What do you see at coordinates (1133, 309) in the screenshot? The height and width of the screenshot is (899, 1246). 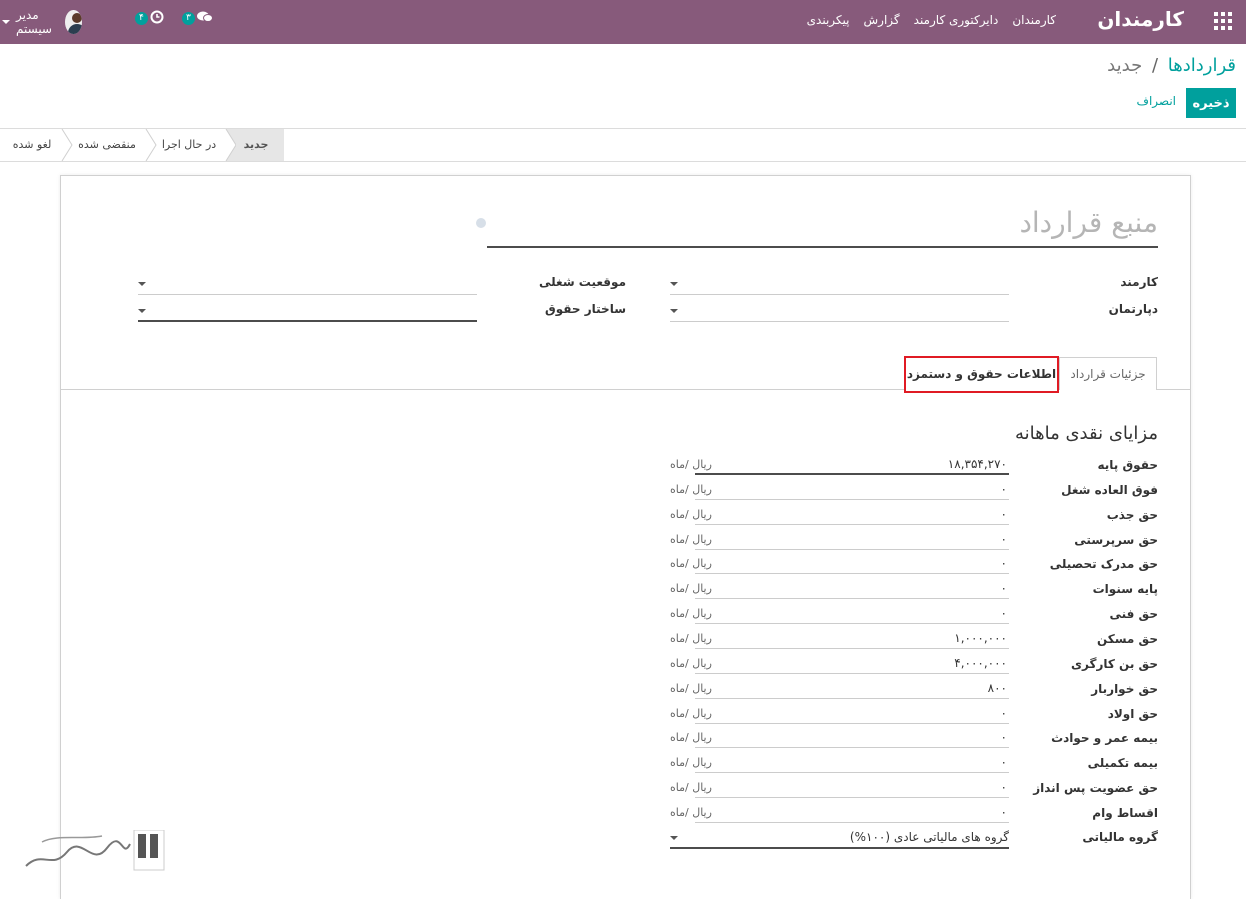 I see `department-label: دپارتمان` at bounding box center [1133, 309].